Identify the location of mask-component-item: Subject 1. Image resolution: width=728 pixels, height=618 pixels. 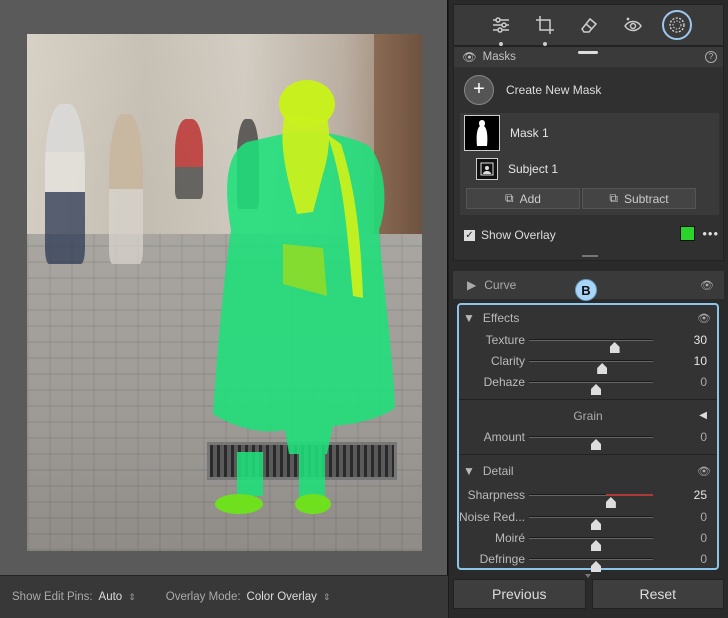
(517, 169).